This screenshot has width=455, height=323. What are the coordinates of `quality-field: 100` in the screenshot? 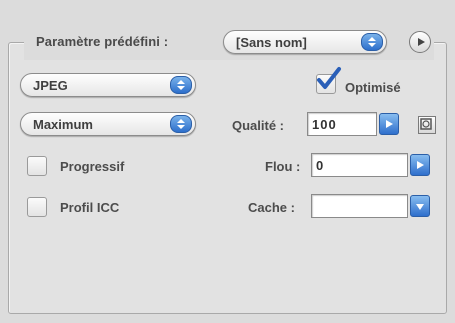 It's located at (342, 124).